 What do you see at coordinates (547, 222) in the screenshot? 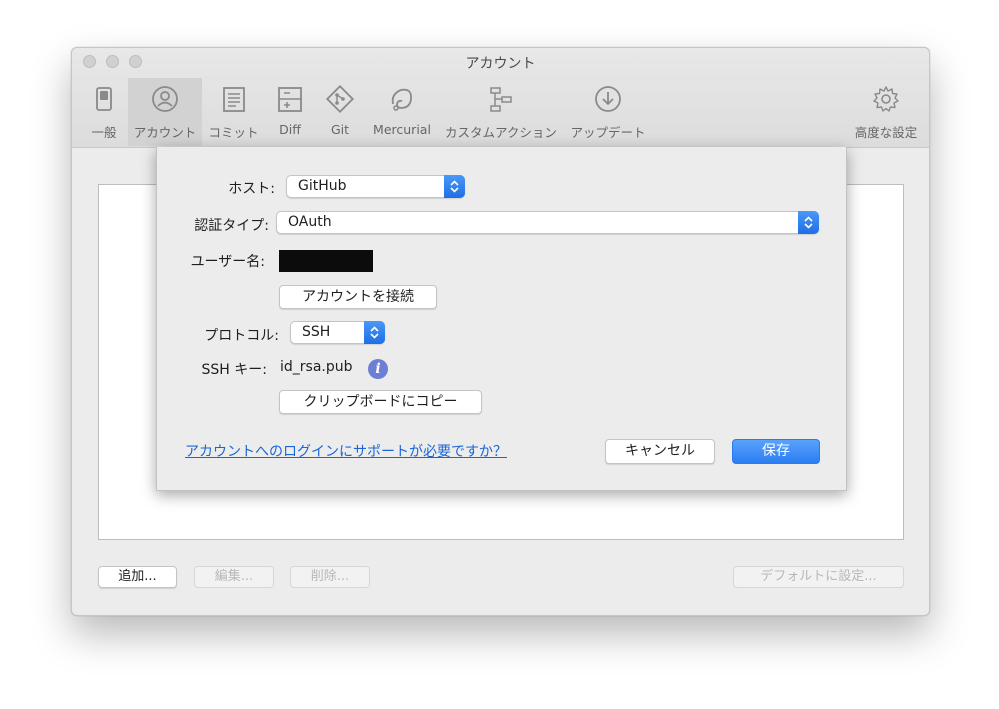
I see `auth-type-select: OAuth` at bounding box center [547, 222].